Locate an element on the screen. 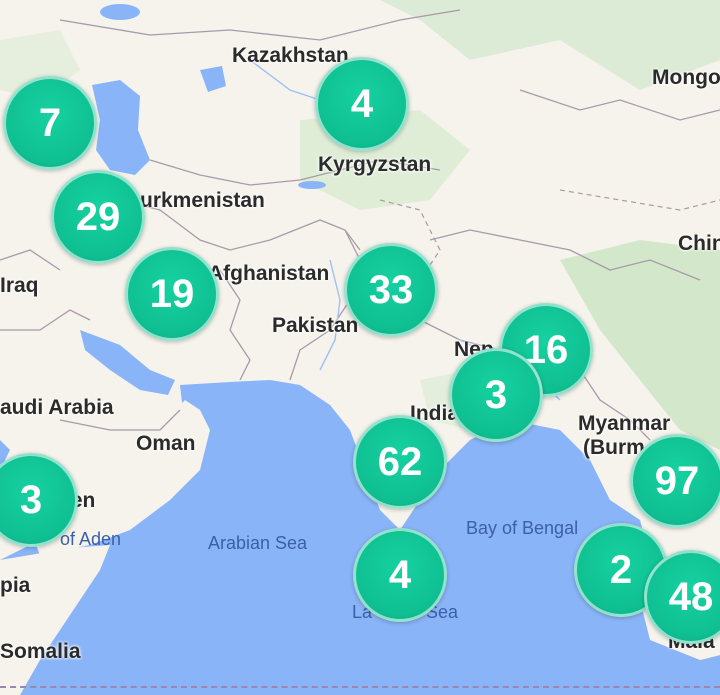  country-label-saudi-arabia: audi Arabia is located at coordinates (57, 407).